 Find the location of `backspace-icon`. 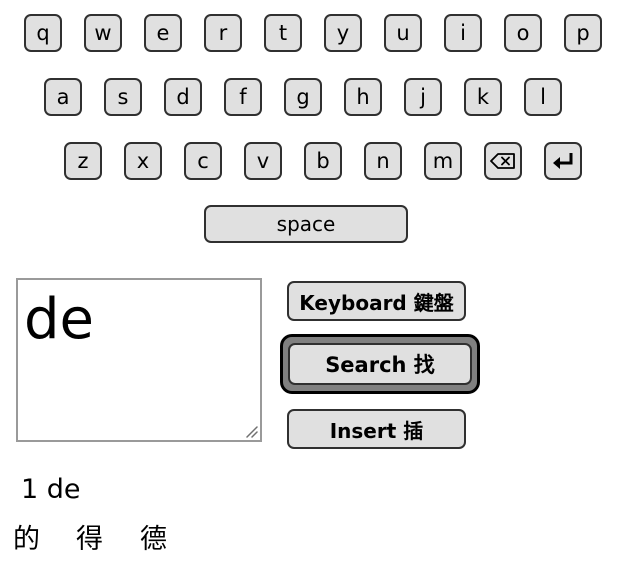

backspace-icon is located at coordinates (503, 161).